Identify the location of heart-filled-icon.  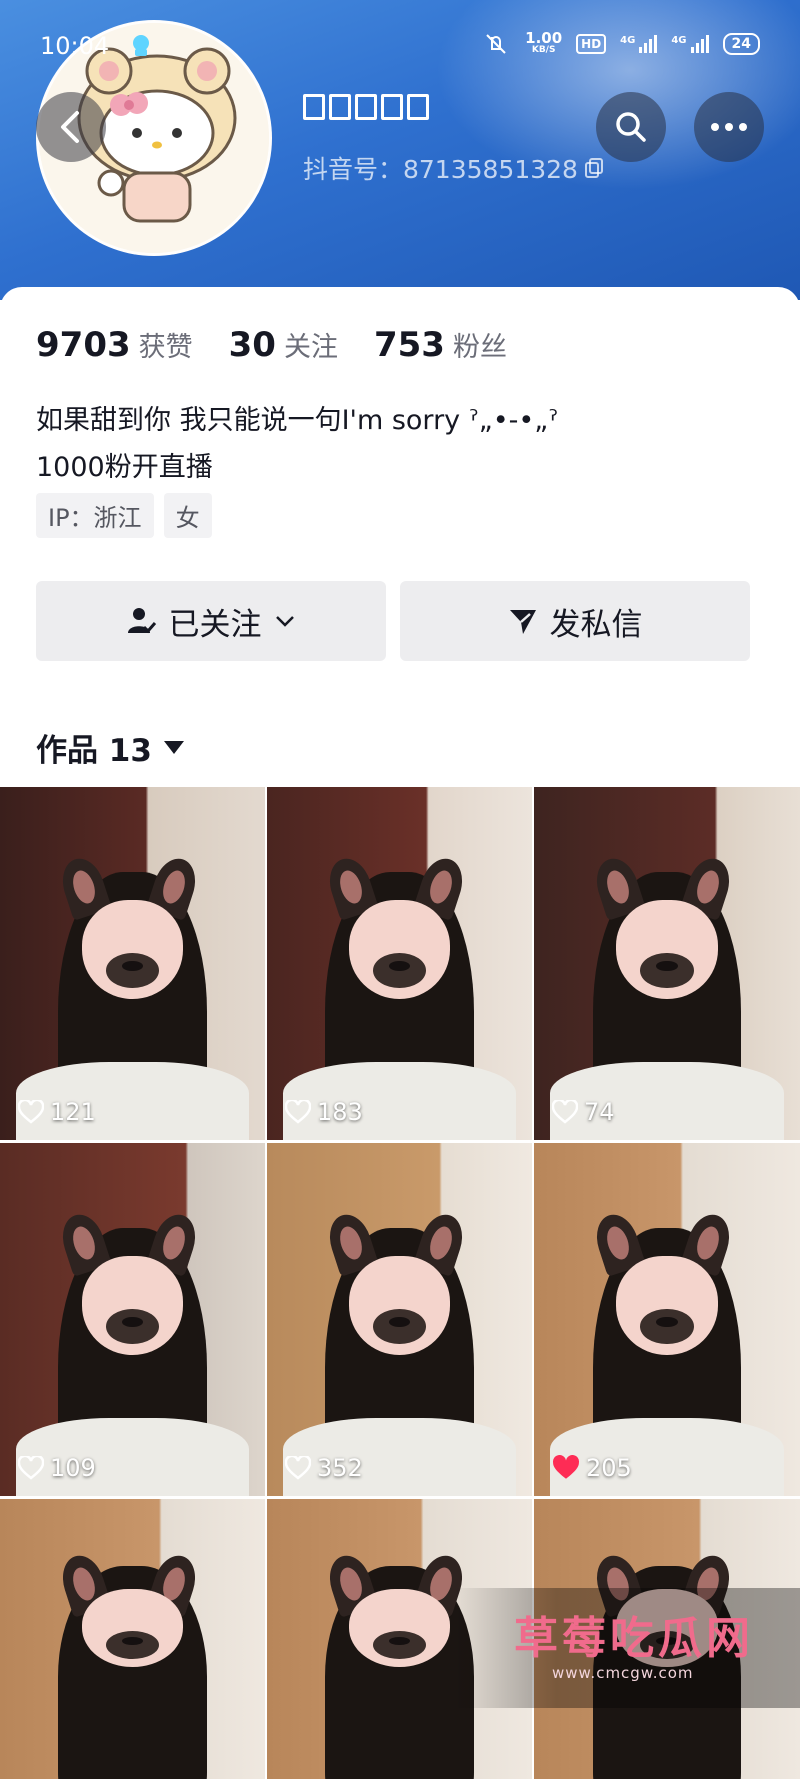
(566, 1467).